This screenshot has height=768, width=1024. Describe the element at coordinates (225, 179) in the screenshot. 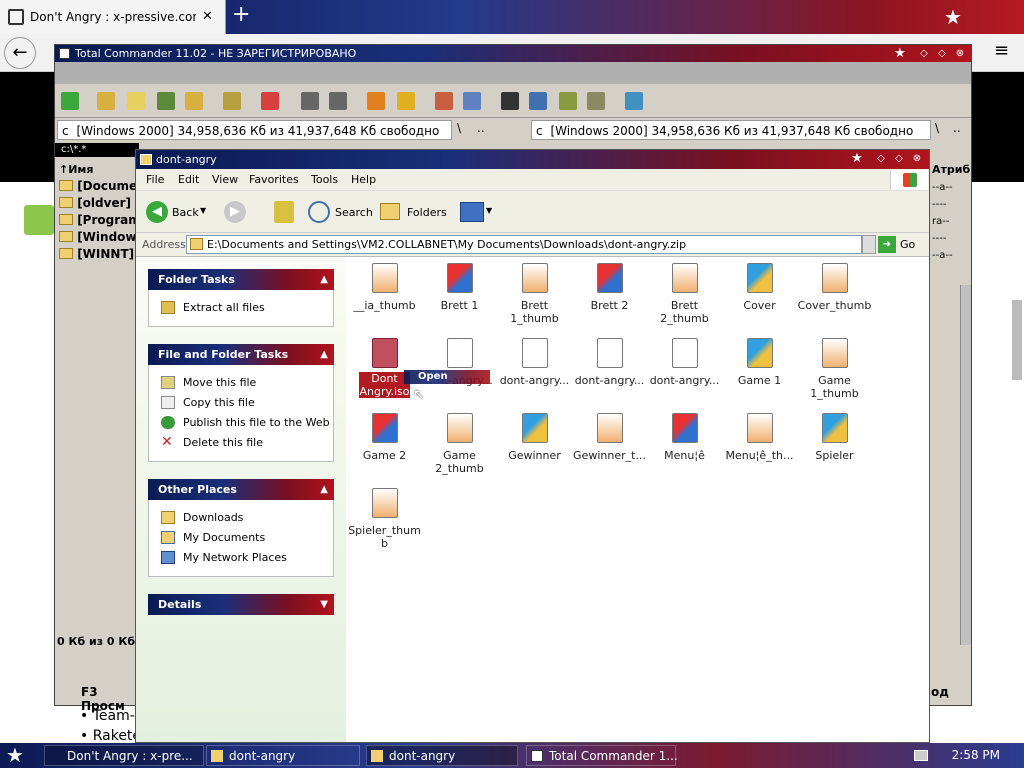

I see `menu-view: View` at that location.